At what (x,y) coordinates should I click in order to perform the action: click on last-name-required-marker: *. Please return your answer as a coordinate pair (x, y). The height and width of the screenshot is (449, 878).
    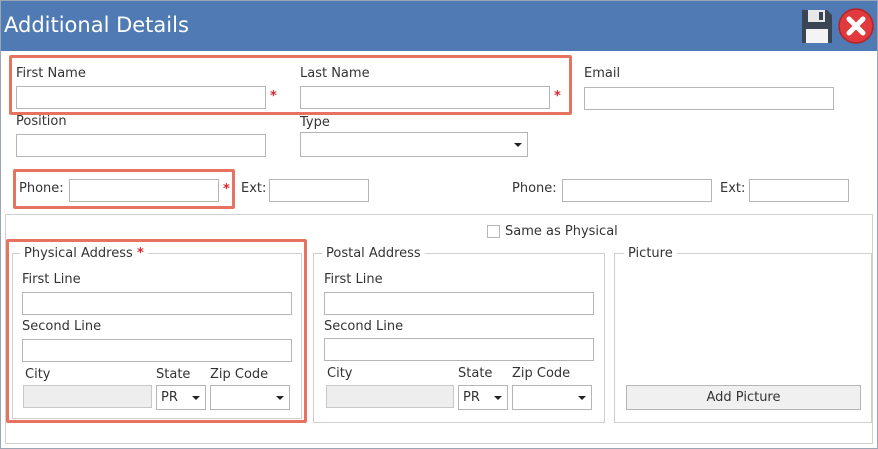
    Looking at the image, I should click on (557, 96).